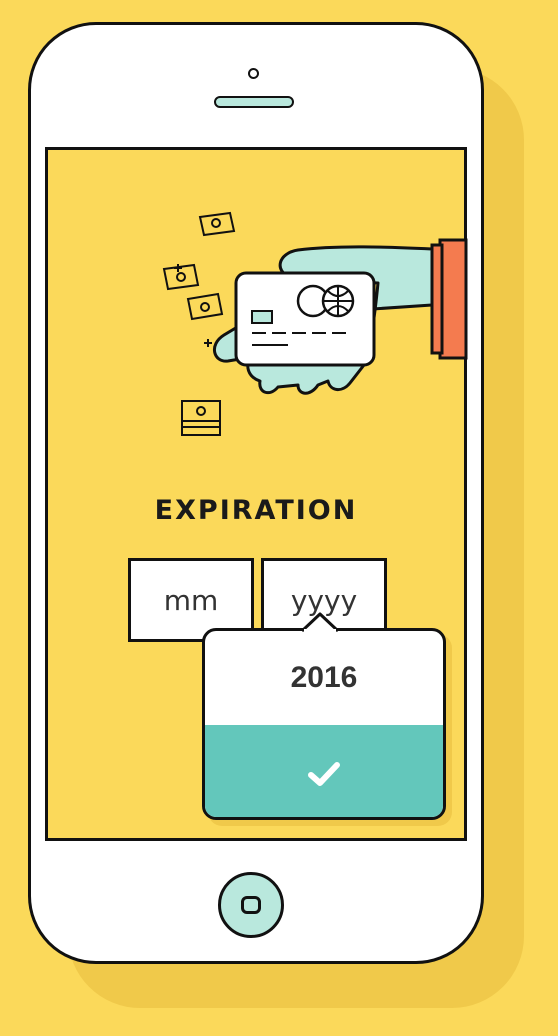 The image size is (558, 1036). I want to click on home-button, so click(251, 905).